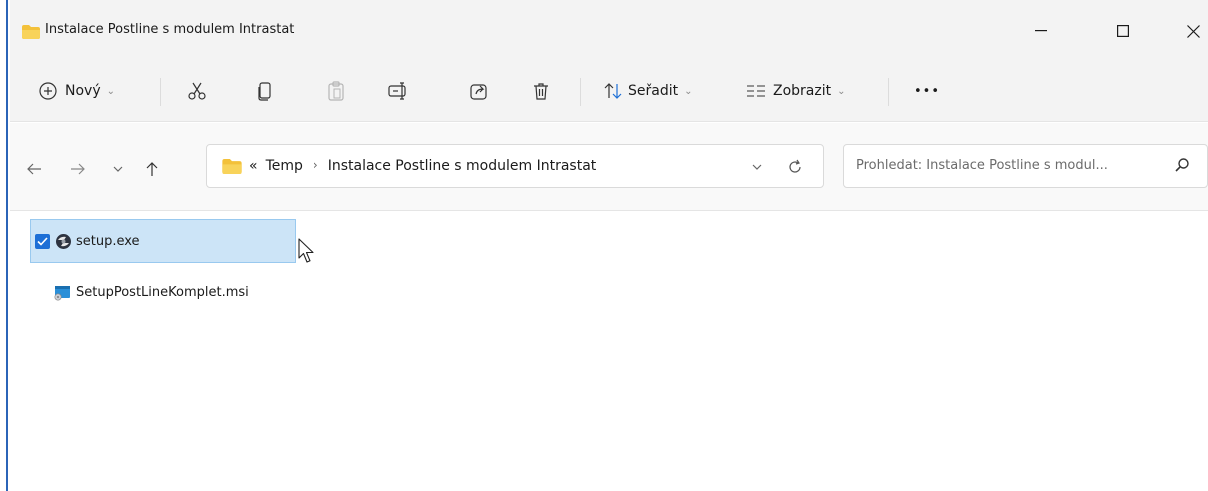 This screenshot has height=491, width=1208. What do you see at coordinates (4, 245) in the screenshot?
I see `window-left-edge` at bounding box center [4, 245].